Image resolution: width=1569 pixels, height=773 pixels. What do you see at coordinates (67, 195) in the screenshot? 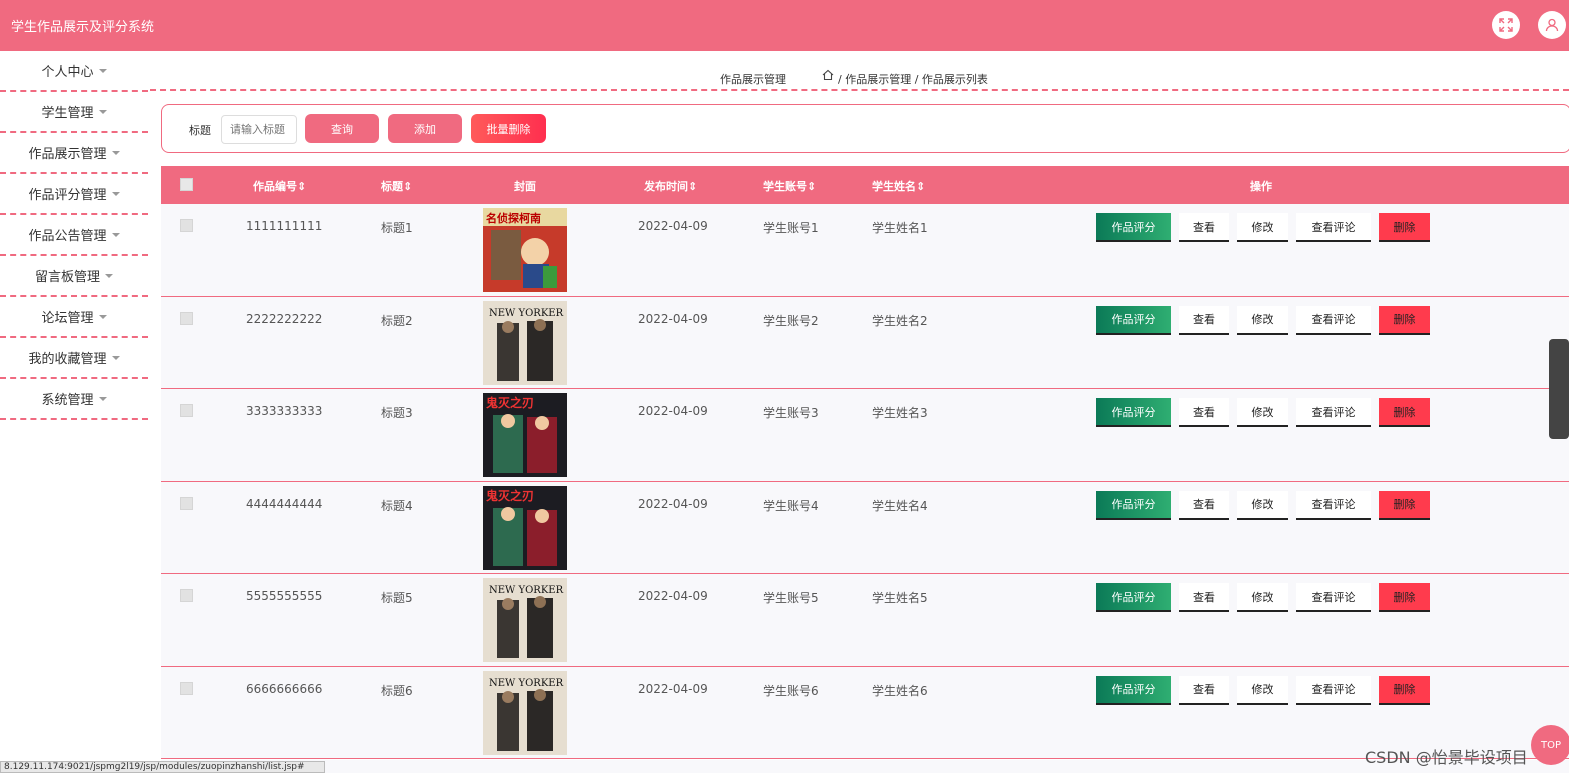
I see `sidebar-item-label: 作品评分管理` at bounding box center [67, 195].